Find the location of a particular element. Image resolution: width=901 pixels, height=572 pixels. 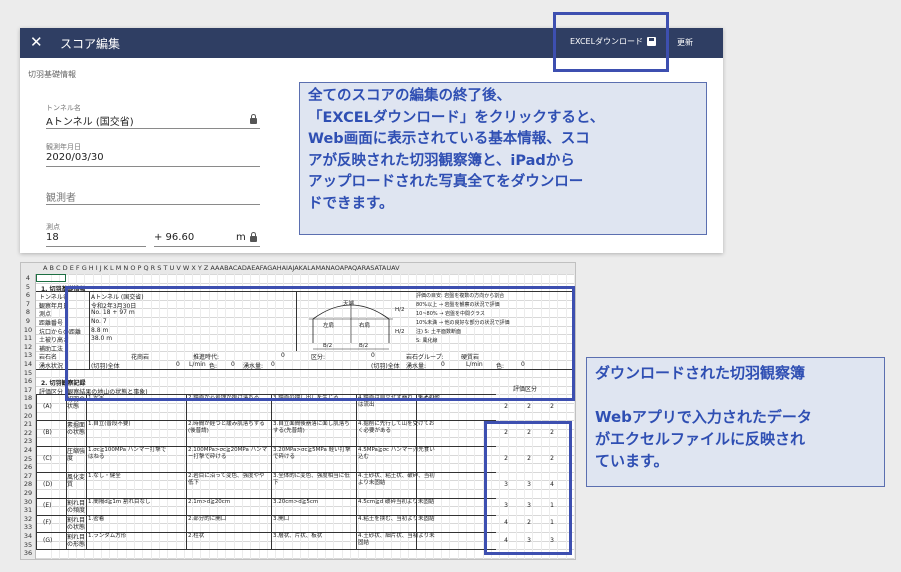

eval-option: 4.5MPa≧σc ハンマー刃先食い込む is located at coordinates (396, 453).